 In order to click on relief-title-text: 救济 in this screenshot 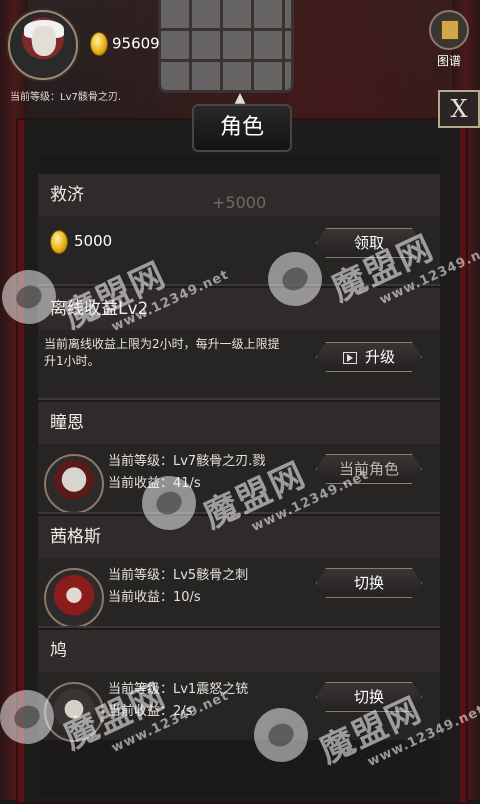, I will do `click(67, 195)`.